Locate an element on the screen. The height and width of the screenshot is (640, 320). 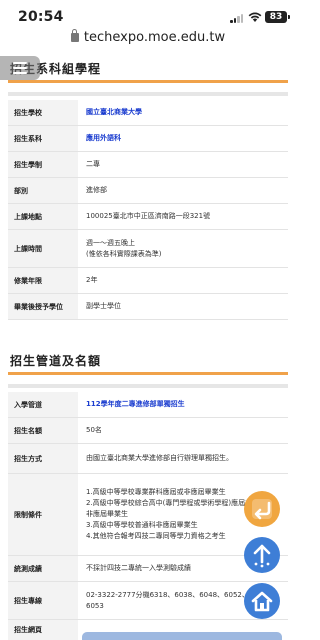
address-bar: techexpo.moe.edu.tw is located at coordinates (148, 38).